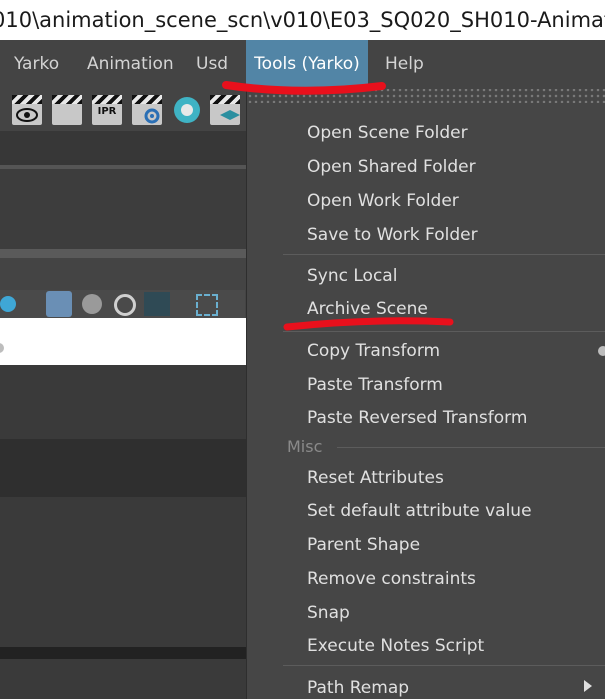 This screenshot has height=699, width=605. What do you see at coordinates (123, 572) in the screenshot?
I see `outliner-panel` at bounding box center [123, 572].